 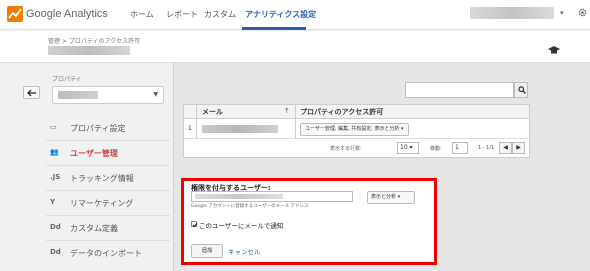 What do you see at coordinates (102, 178) in the screenshot?
I see `sidebar-item-label: トラッキング情報` at bounding box center [102, 178].